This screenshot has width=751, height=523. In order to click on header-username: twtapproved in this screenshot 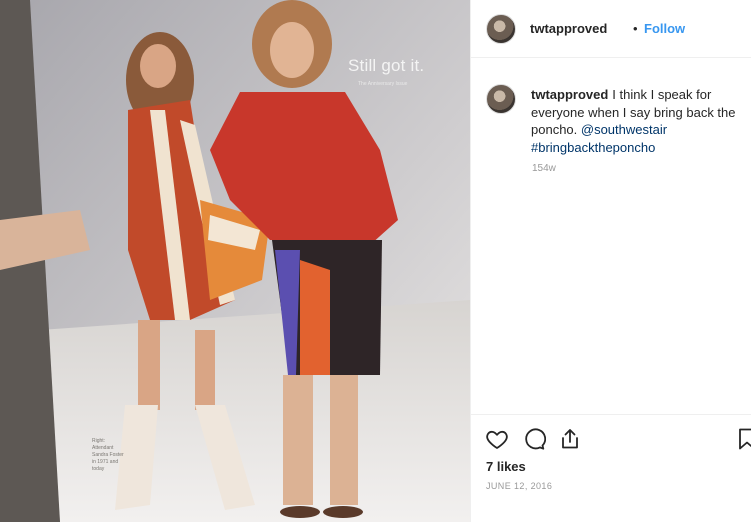, I will do `click(568, 28)`.